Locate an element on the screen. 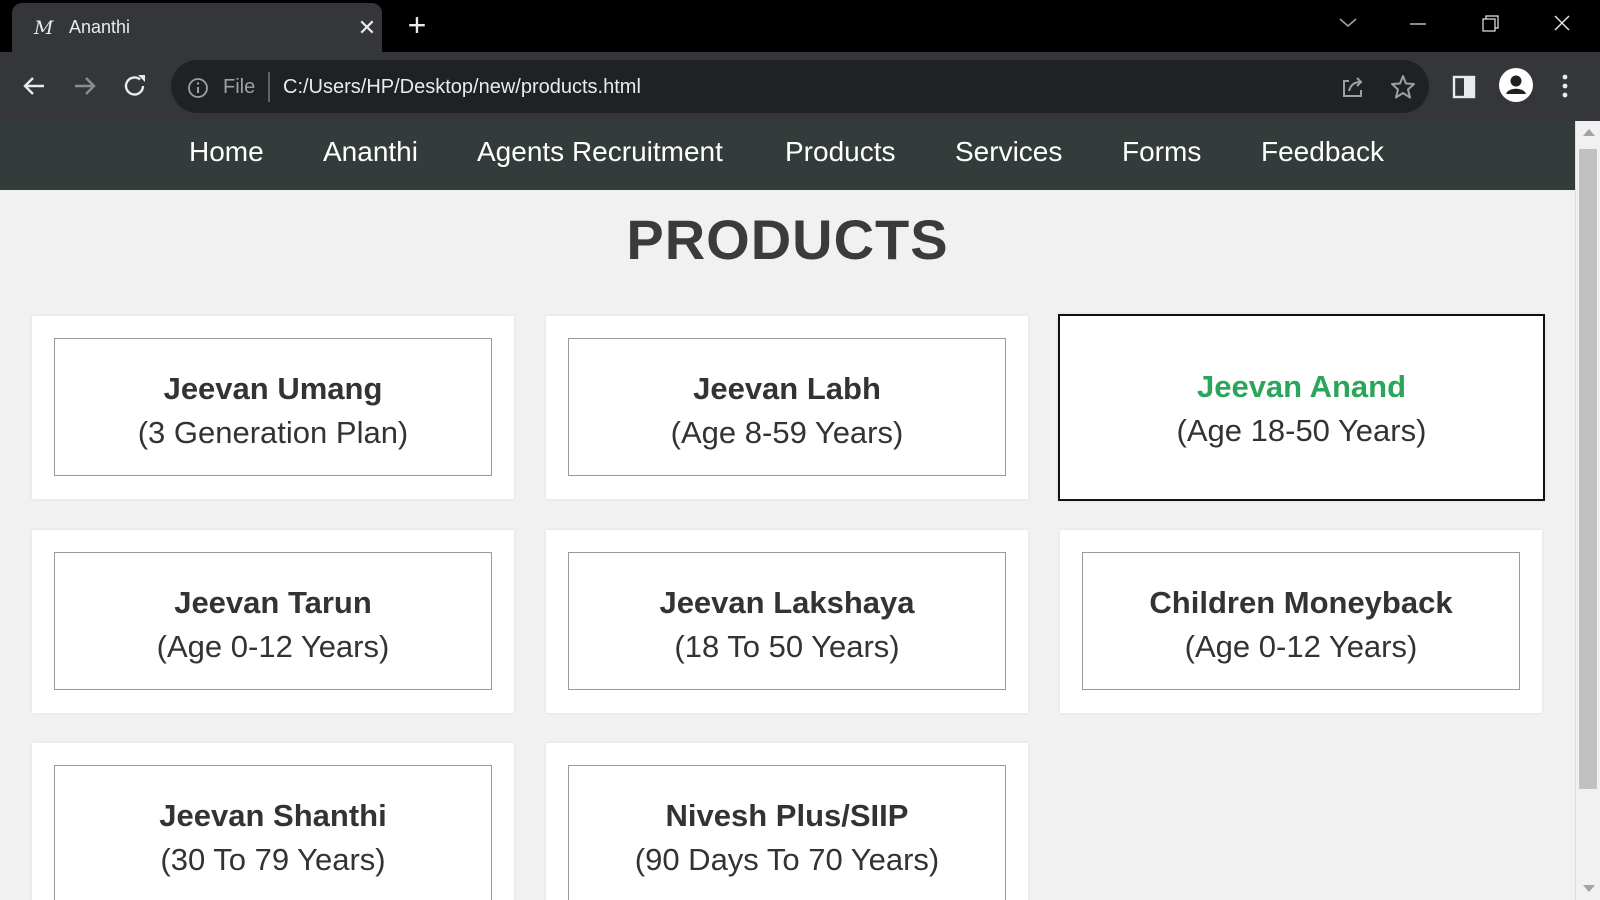 This screenshot has height=900, width=1600. browser-tab: M Ananthi ✕ is located at coordinates (197, 27).